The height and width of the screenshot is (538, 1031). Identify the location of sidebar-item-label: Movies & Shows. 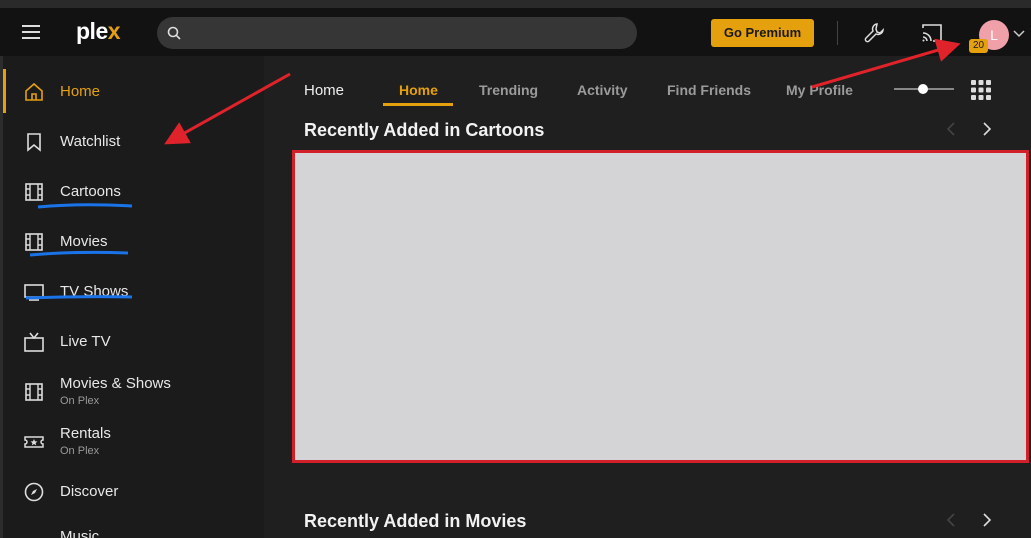
(115, 383).